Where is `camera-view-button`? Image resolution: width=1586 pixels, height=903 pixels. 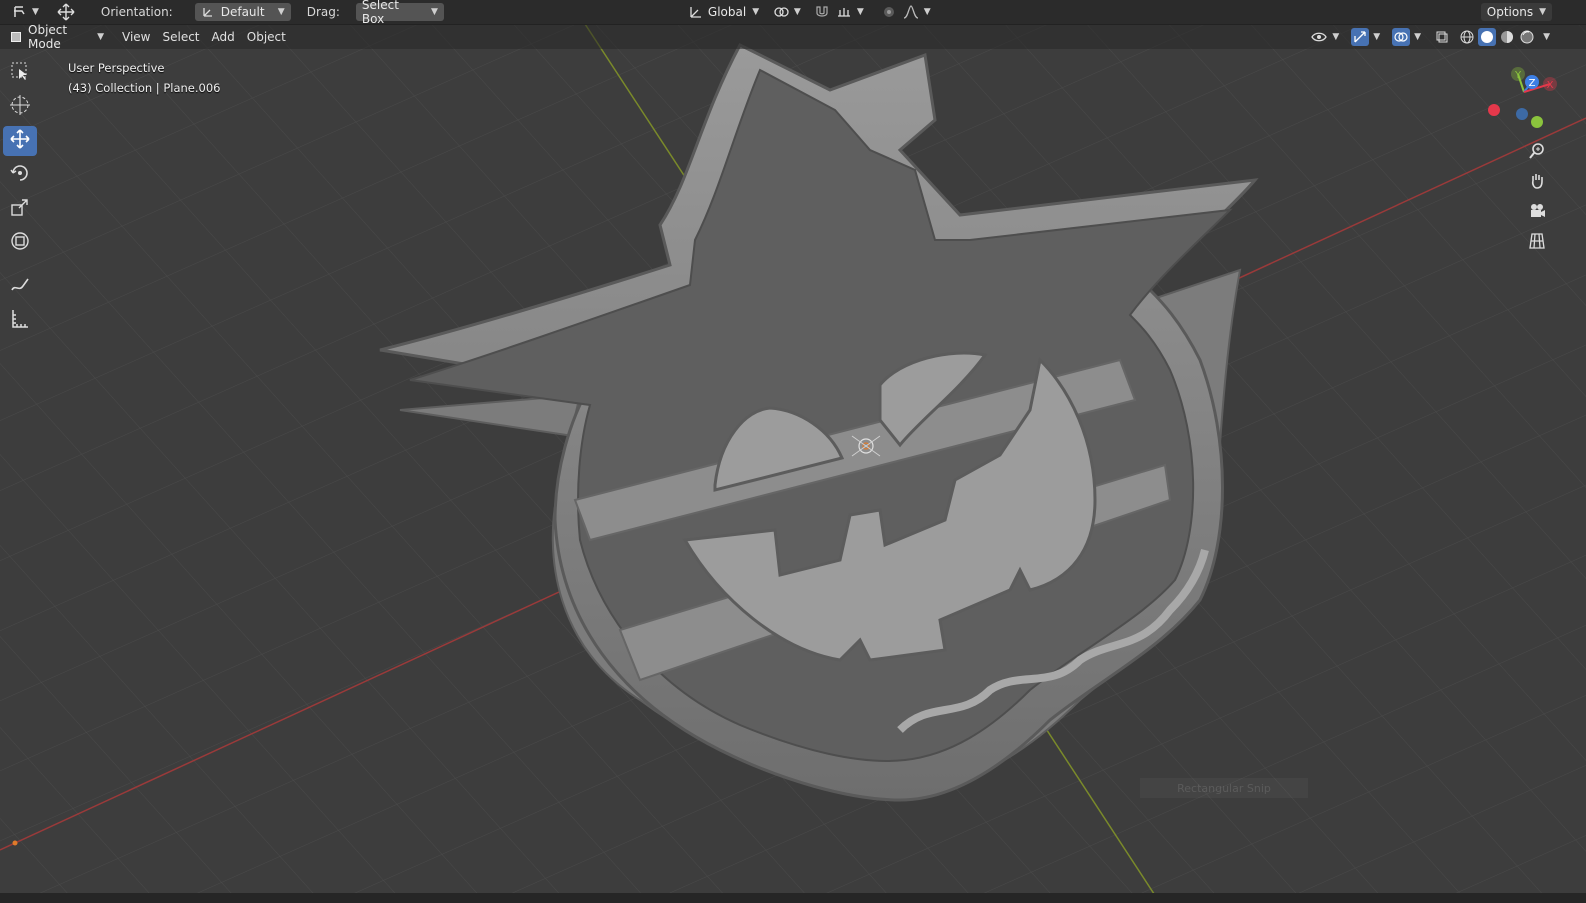
camera-view-button is located at coordinates (1537, 213).